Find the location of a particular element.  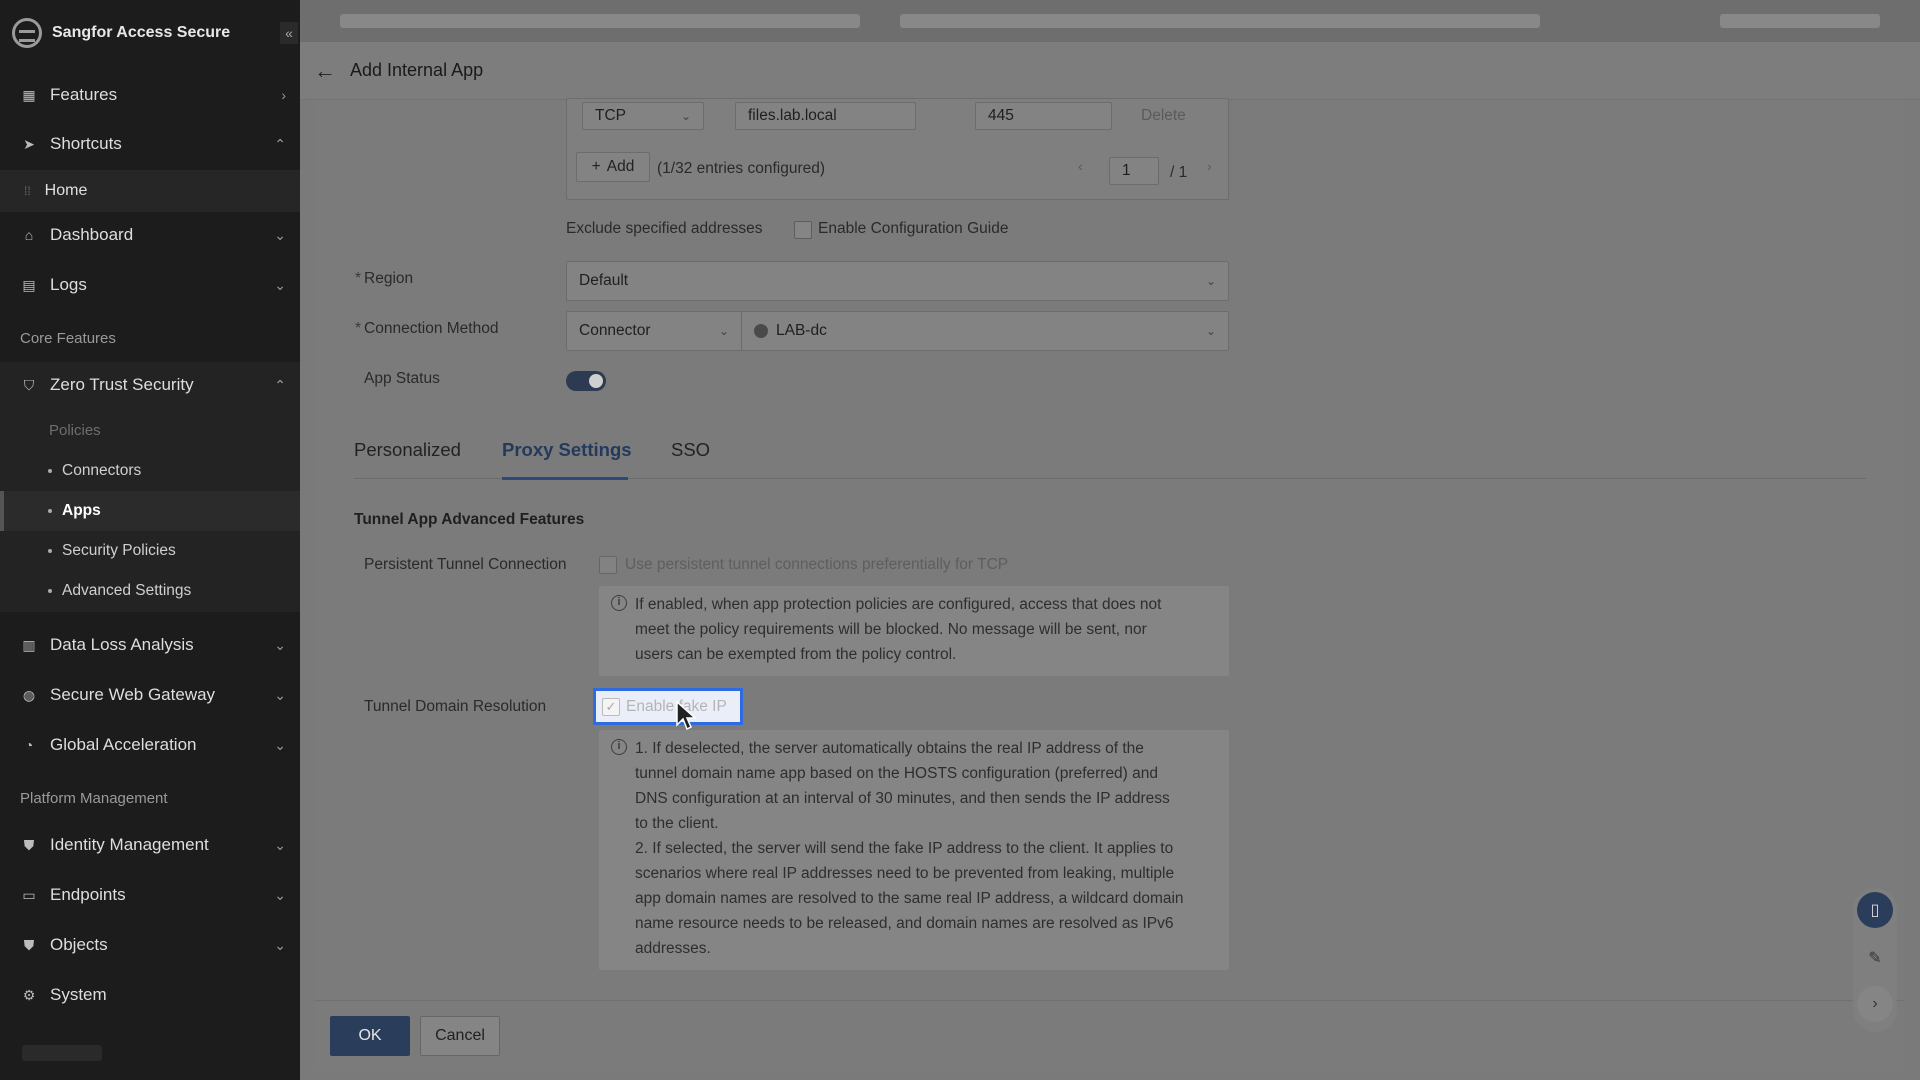

tab-proxy-settings: Proxy Settings is located at coordinates (567, 450).